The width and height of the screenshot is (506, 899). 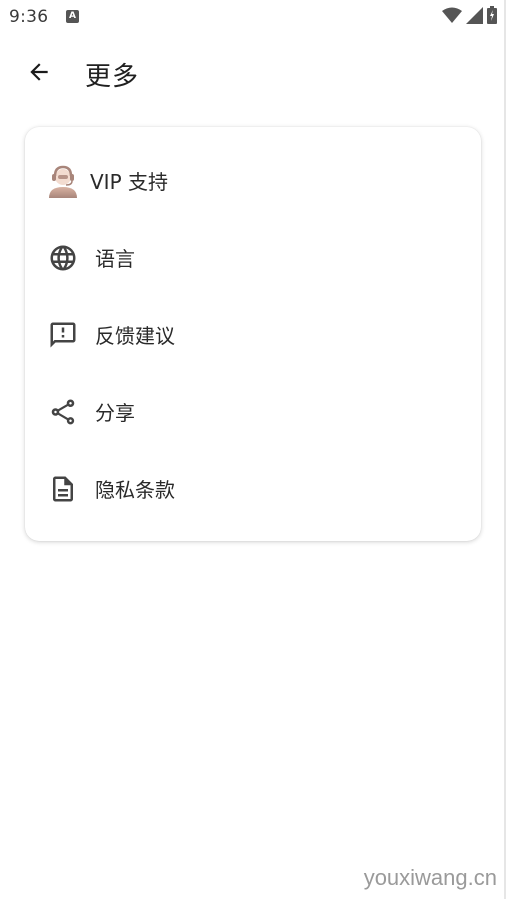 What do you see at coordinates (474, 17) in the screenshot?
I see `signal-icon` at bounding box center [474, 17].